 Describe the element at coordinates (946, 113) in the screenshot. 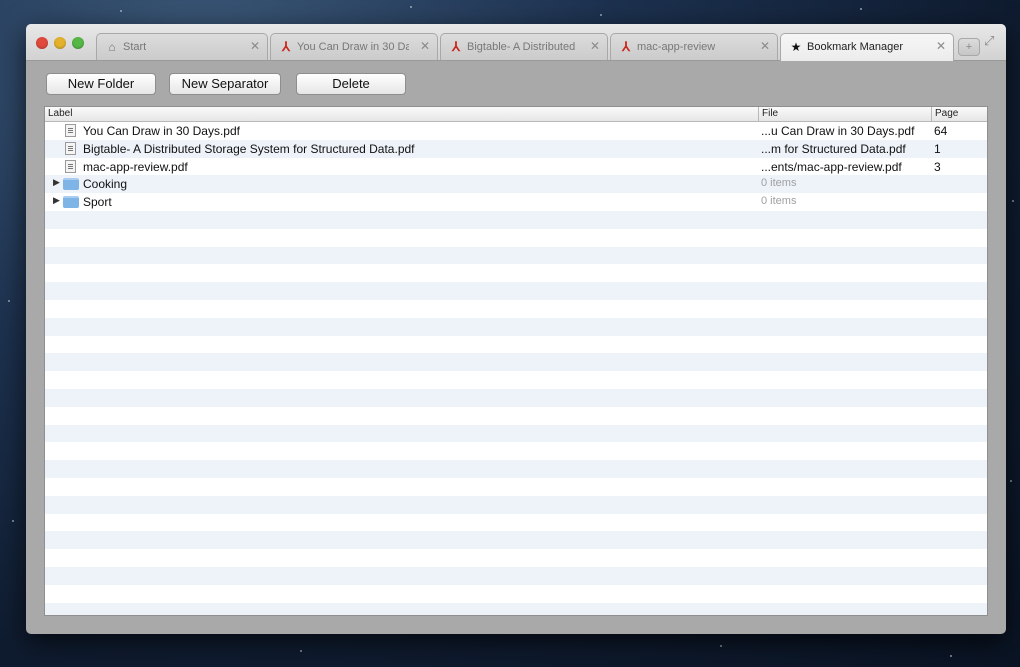

I see `column-header-page: Page` at that location.